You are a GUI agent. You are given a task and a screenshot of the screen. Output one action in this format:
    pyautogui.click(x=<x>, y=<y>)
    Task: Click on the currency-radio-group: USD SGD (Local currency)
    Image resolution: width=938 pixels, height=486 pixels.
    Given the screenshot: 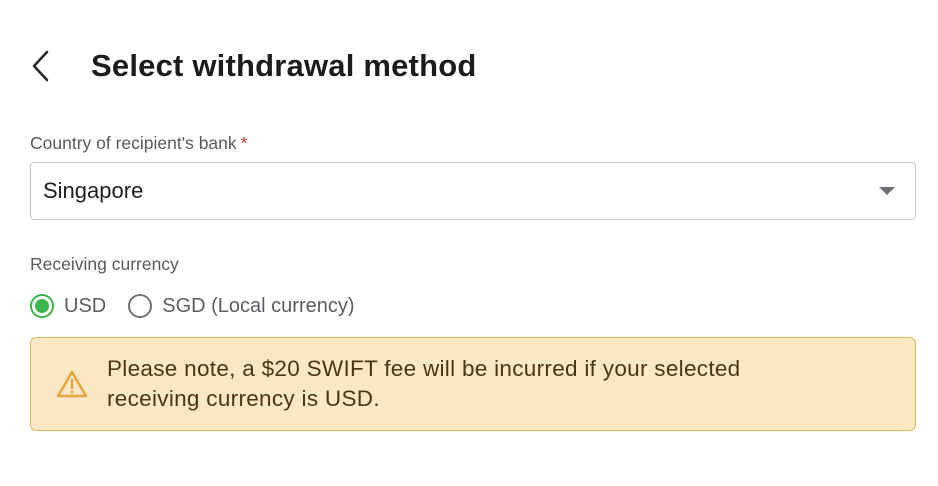 What is the action you would take?
    pyautogui.click(x=203, y=306)
    